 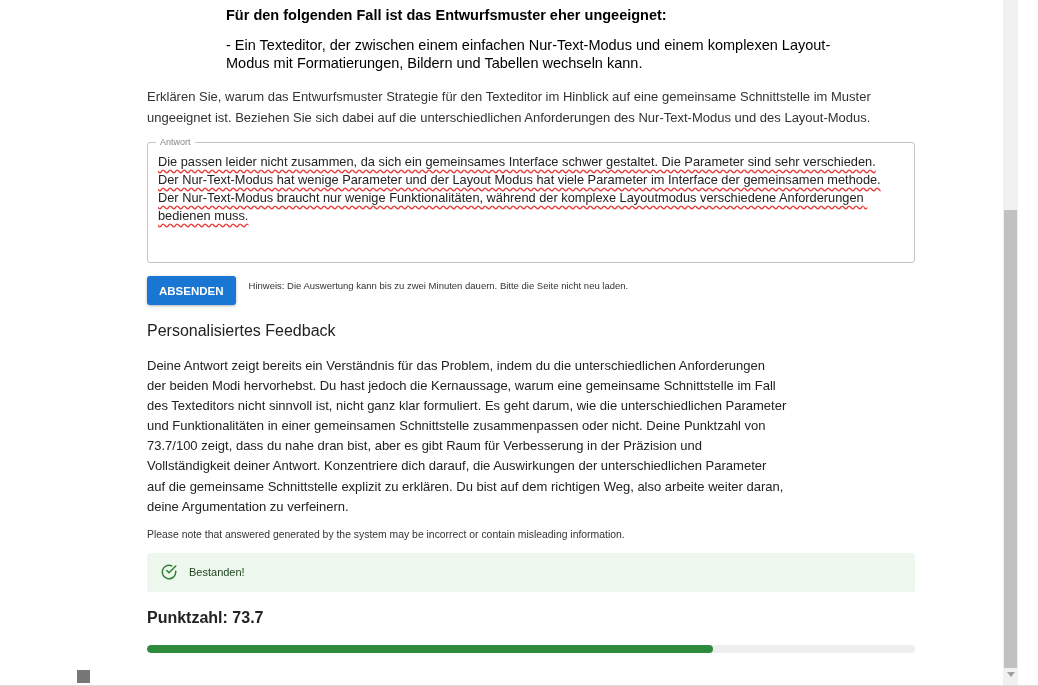 I want to click on case-text: - Ein Texteditor, der zwischen einem einfachen Nur-Text-Modus und einem komplexen Layout-Modus mit Formatierungen, Bildern und Tabellen wechseln kann., so click(x=529, y=54).